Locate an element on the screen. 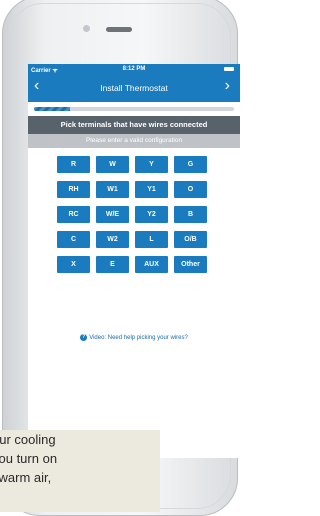  progress-area is located at coordinates (134, 109).